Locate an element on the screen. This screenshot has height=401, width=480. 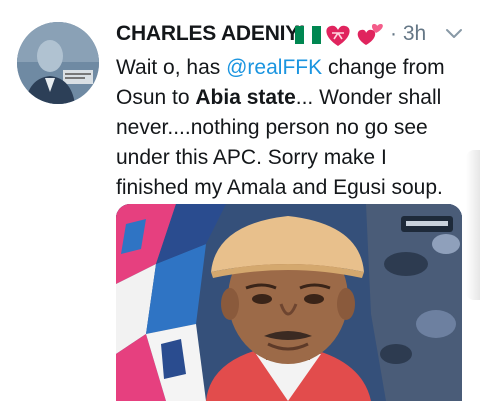
mention-link: @realFFK is located at coordinates (274, 67).